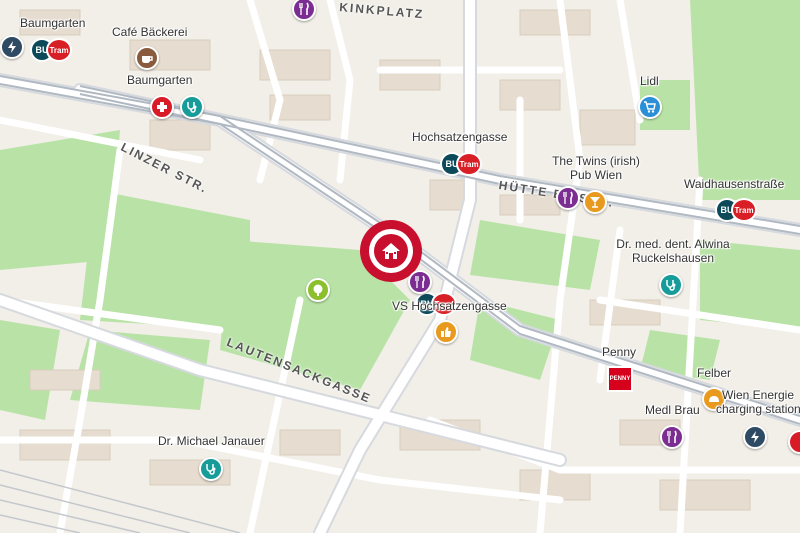 The image size is (800, 533). What do you see at coordinates (619, 352) in the screenshot?
I see `label-penny: Penny` at bounding box center [619, 352].